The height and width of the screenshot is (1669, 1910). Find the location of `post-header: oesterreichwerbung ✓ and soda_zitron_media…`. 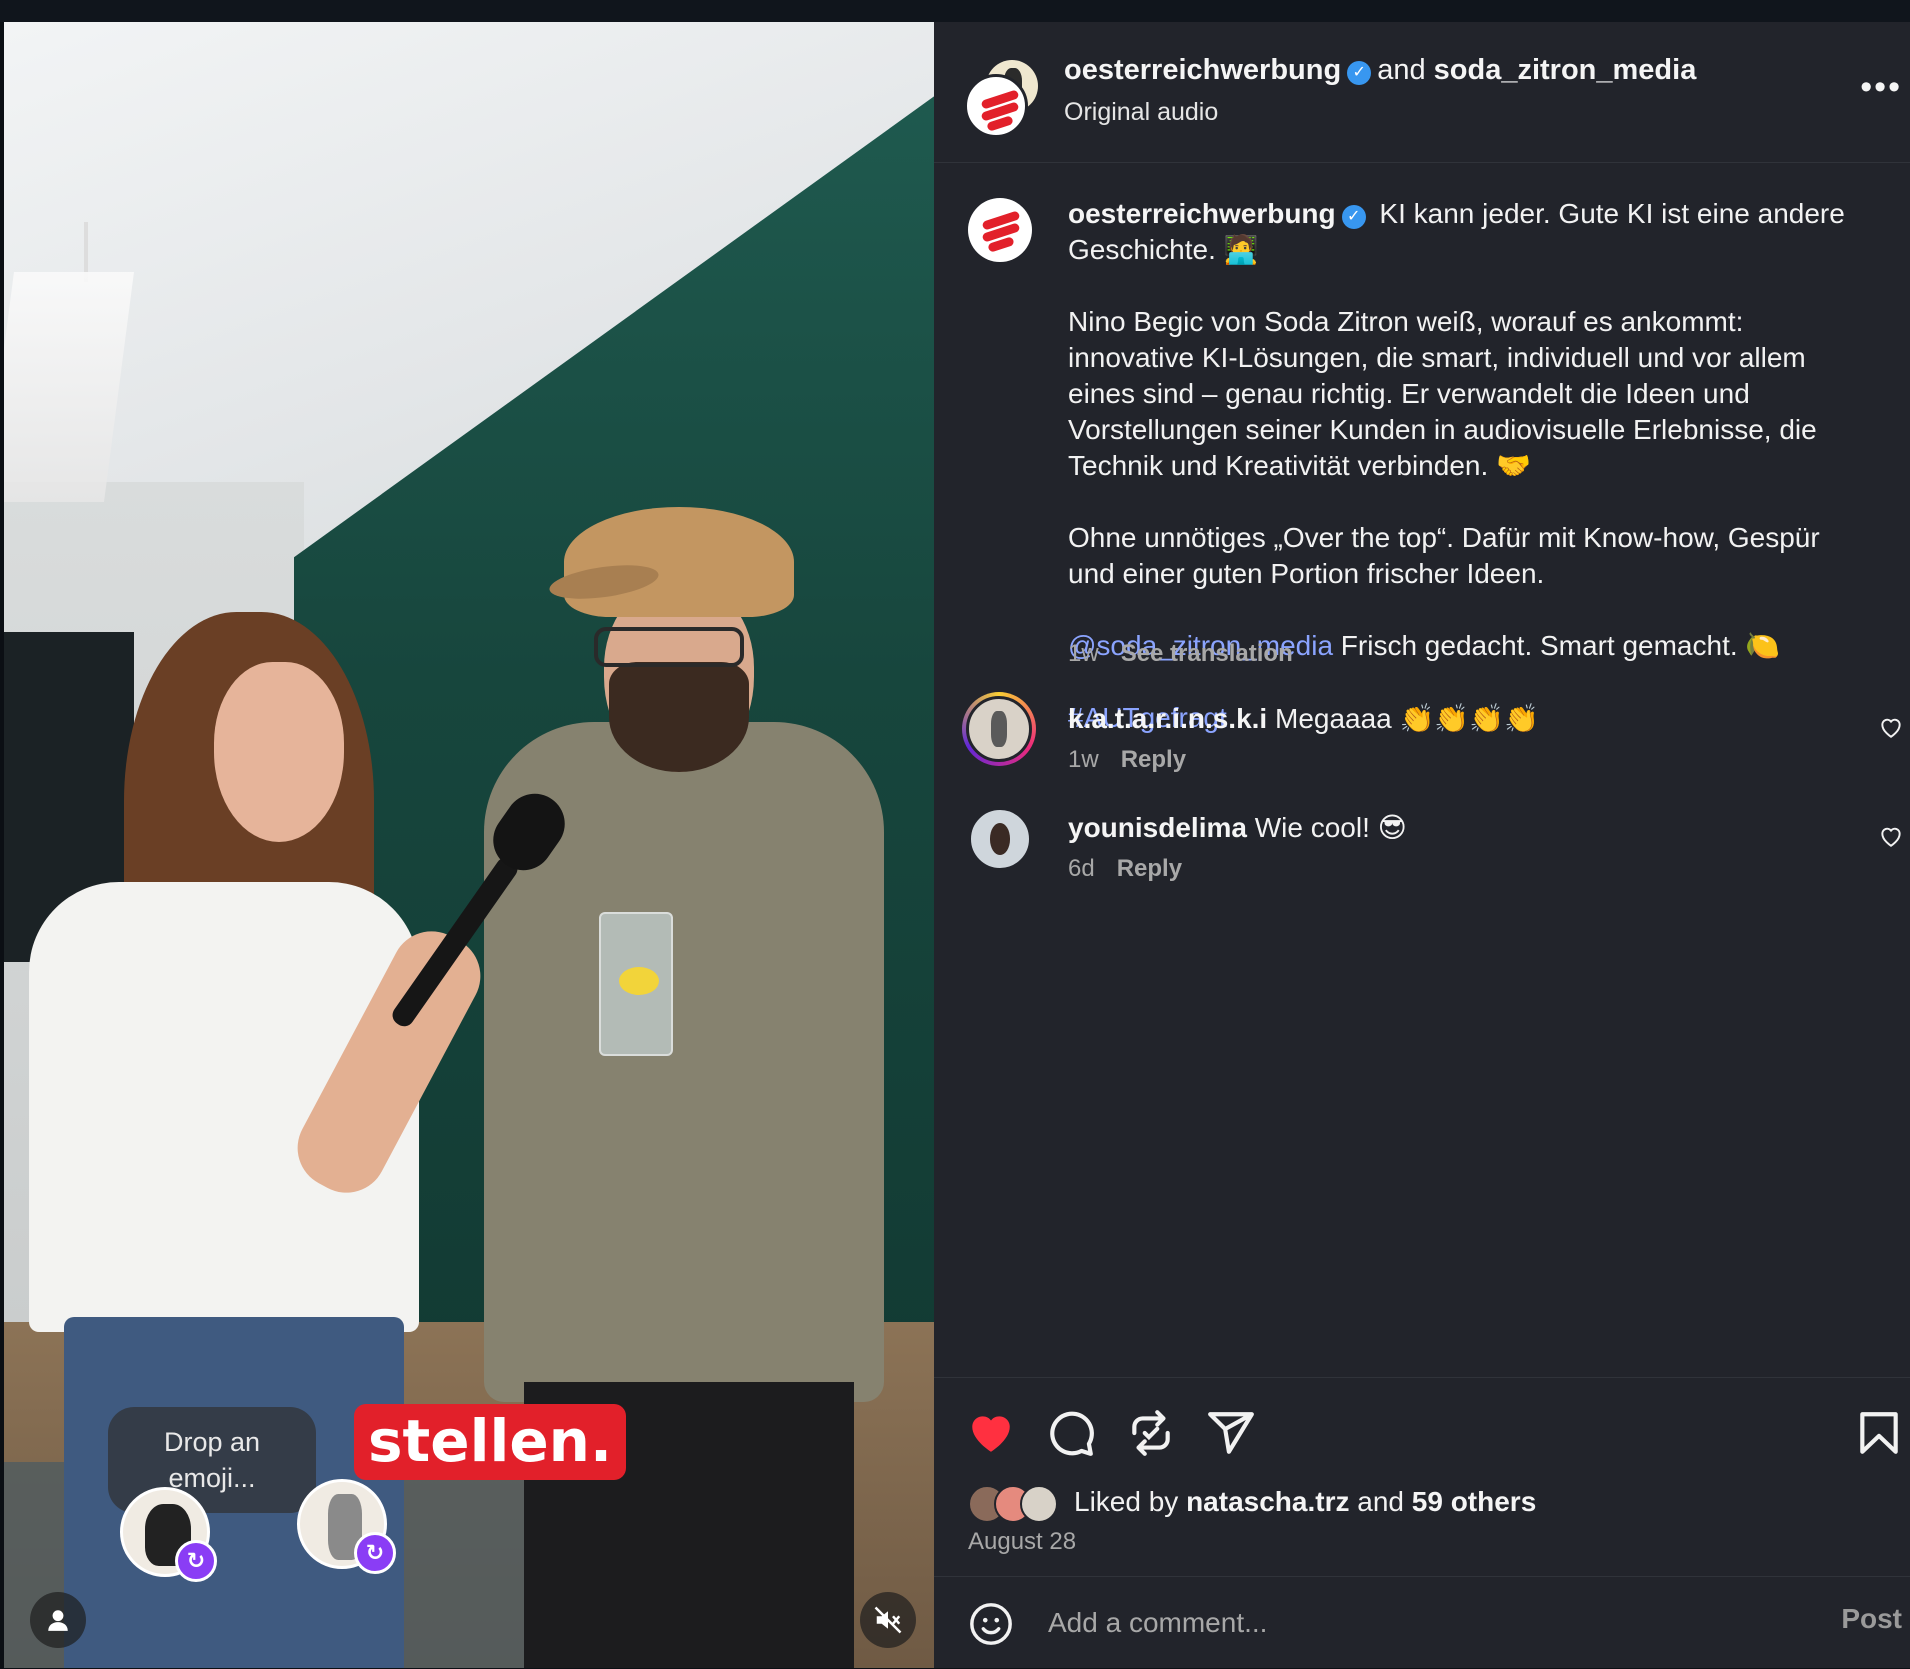

post-header: oesterreichwerbung ✓ and soda_zitron_media… is located at coordinates (1422, 92).